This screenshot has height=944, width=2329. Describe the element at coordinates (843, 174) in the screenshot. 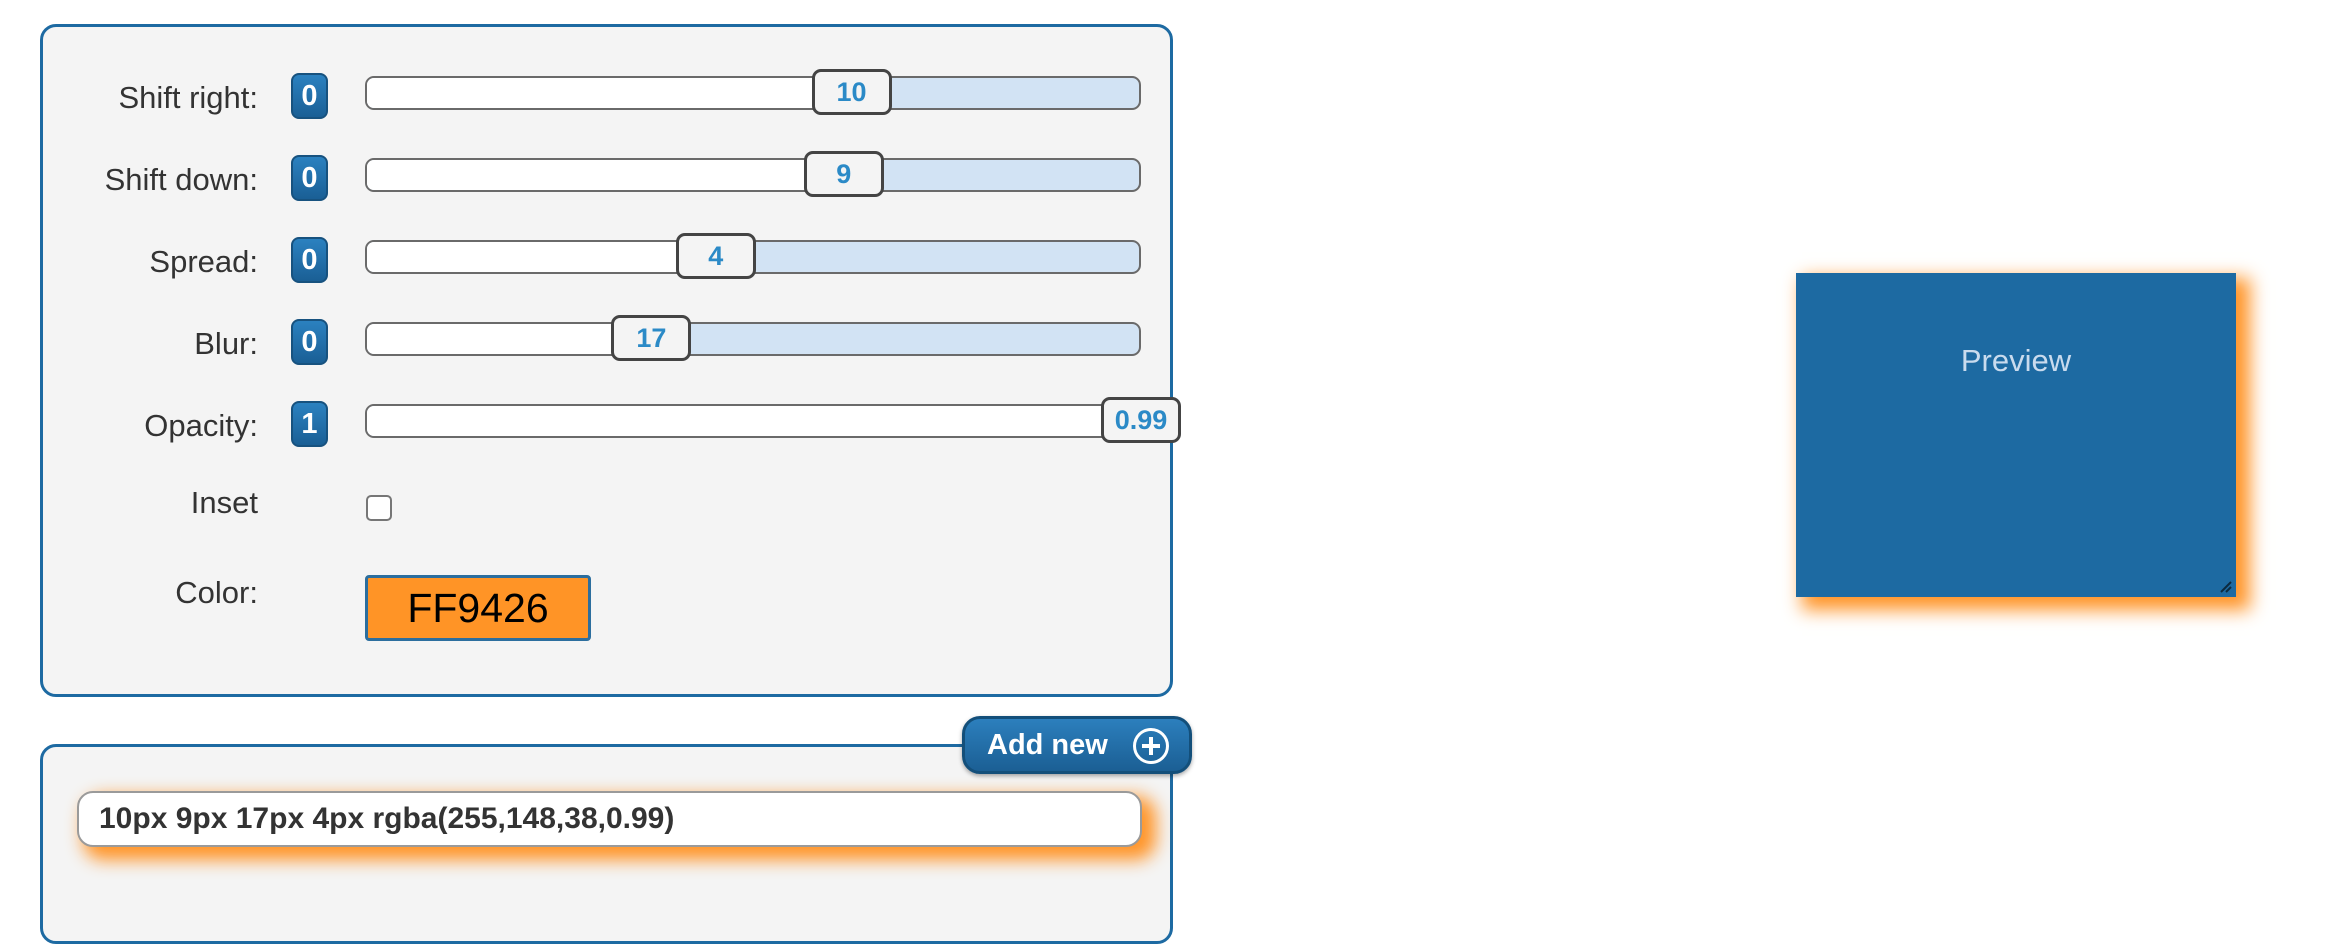

I see `shift-down-slider-thumb: 9` at that location.